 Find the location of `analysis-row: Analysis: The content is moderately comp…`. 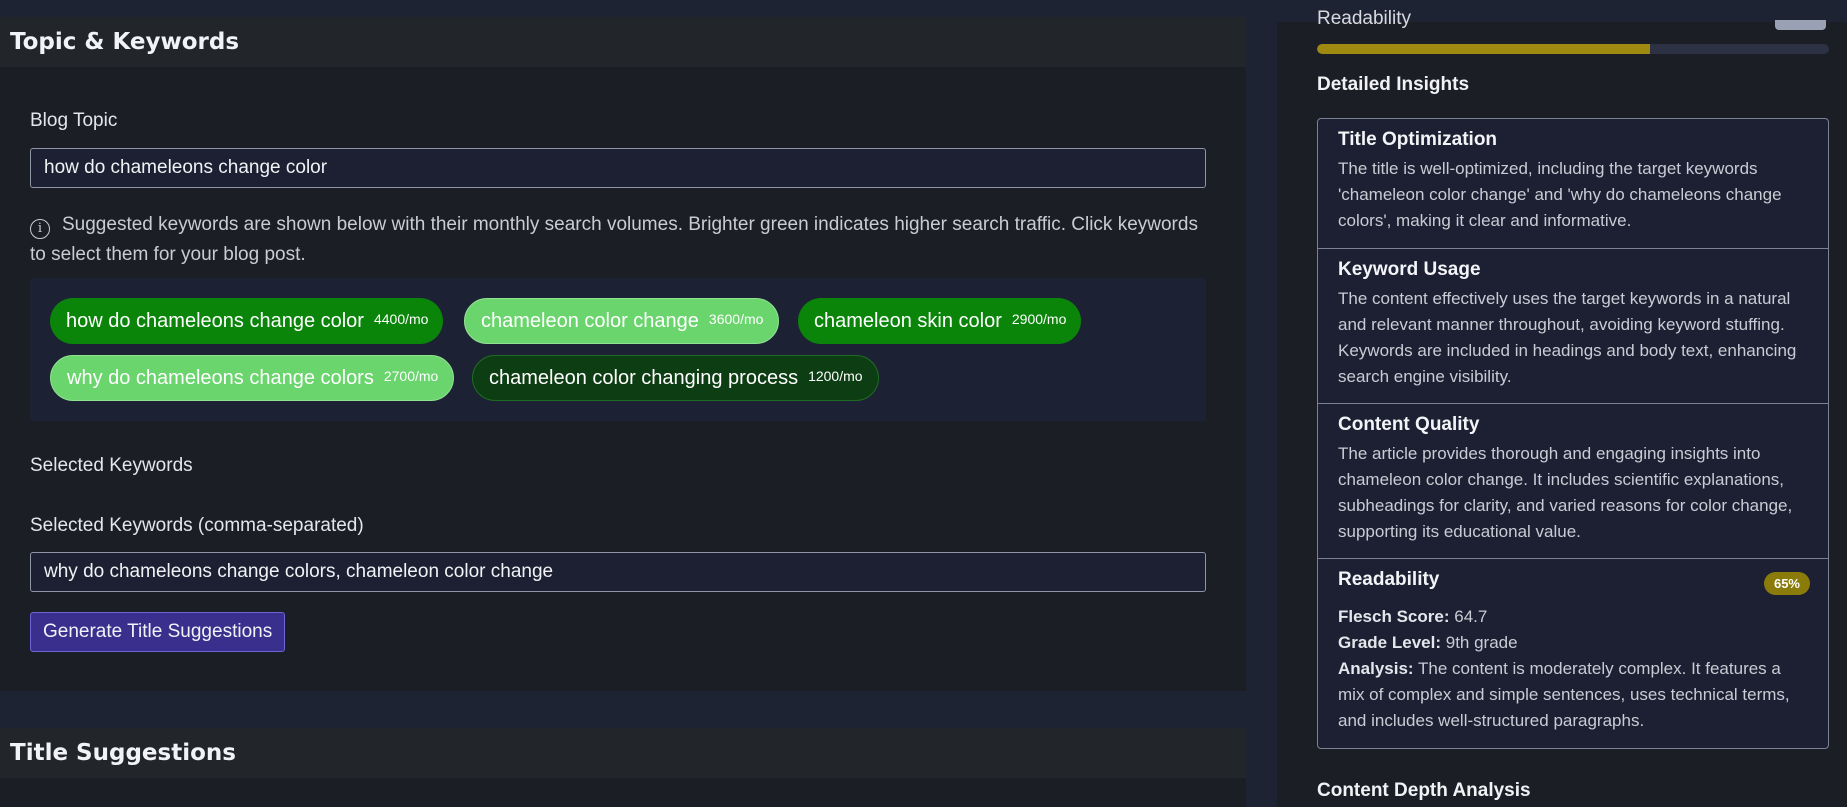

analysis-row: Analysis: The content is moderately comp… is located at coordinates (1564, 694).